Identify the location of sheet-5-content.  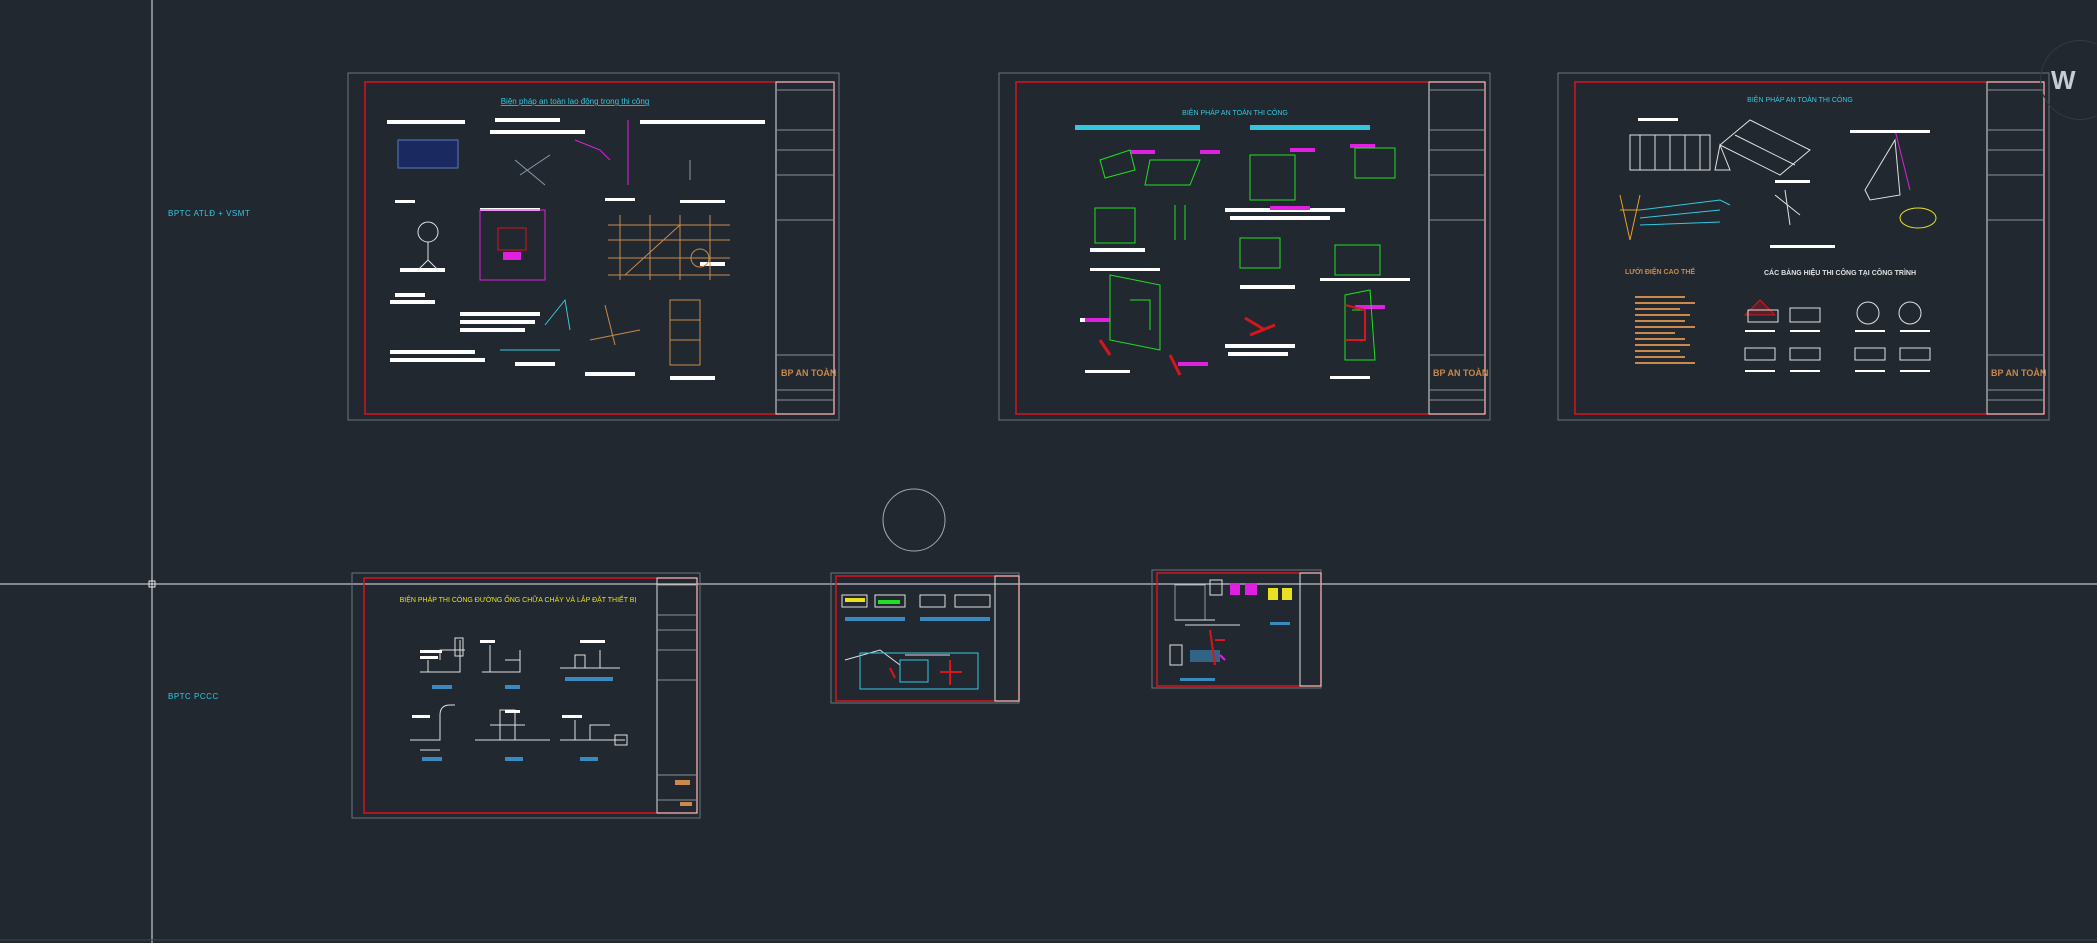
(916, 642).